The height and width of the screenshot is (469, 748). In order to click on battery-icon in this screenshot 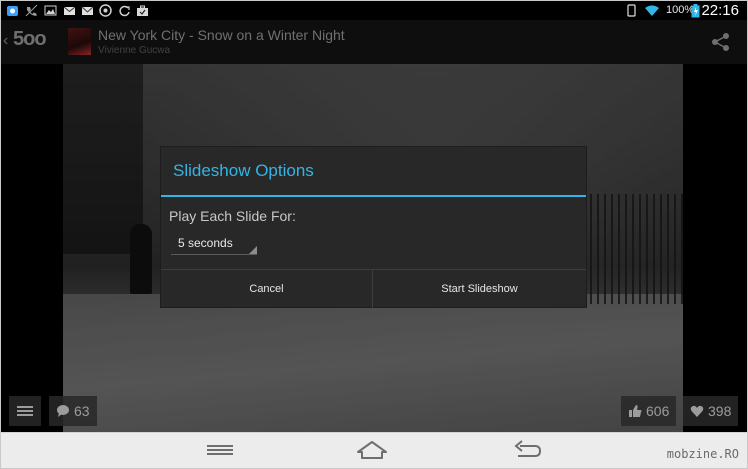, I will do `click(695, 11)`.